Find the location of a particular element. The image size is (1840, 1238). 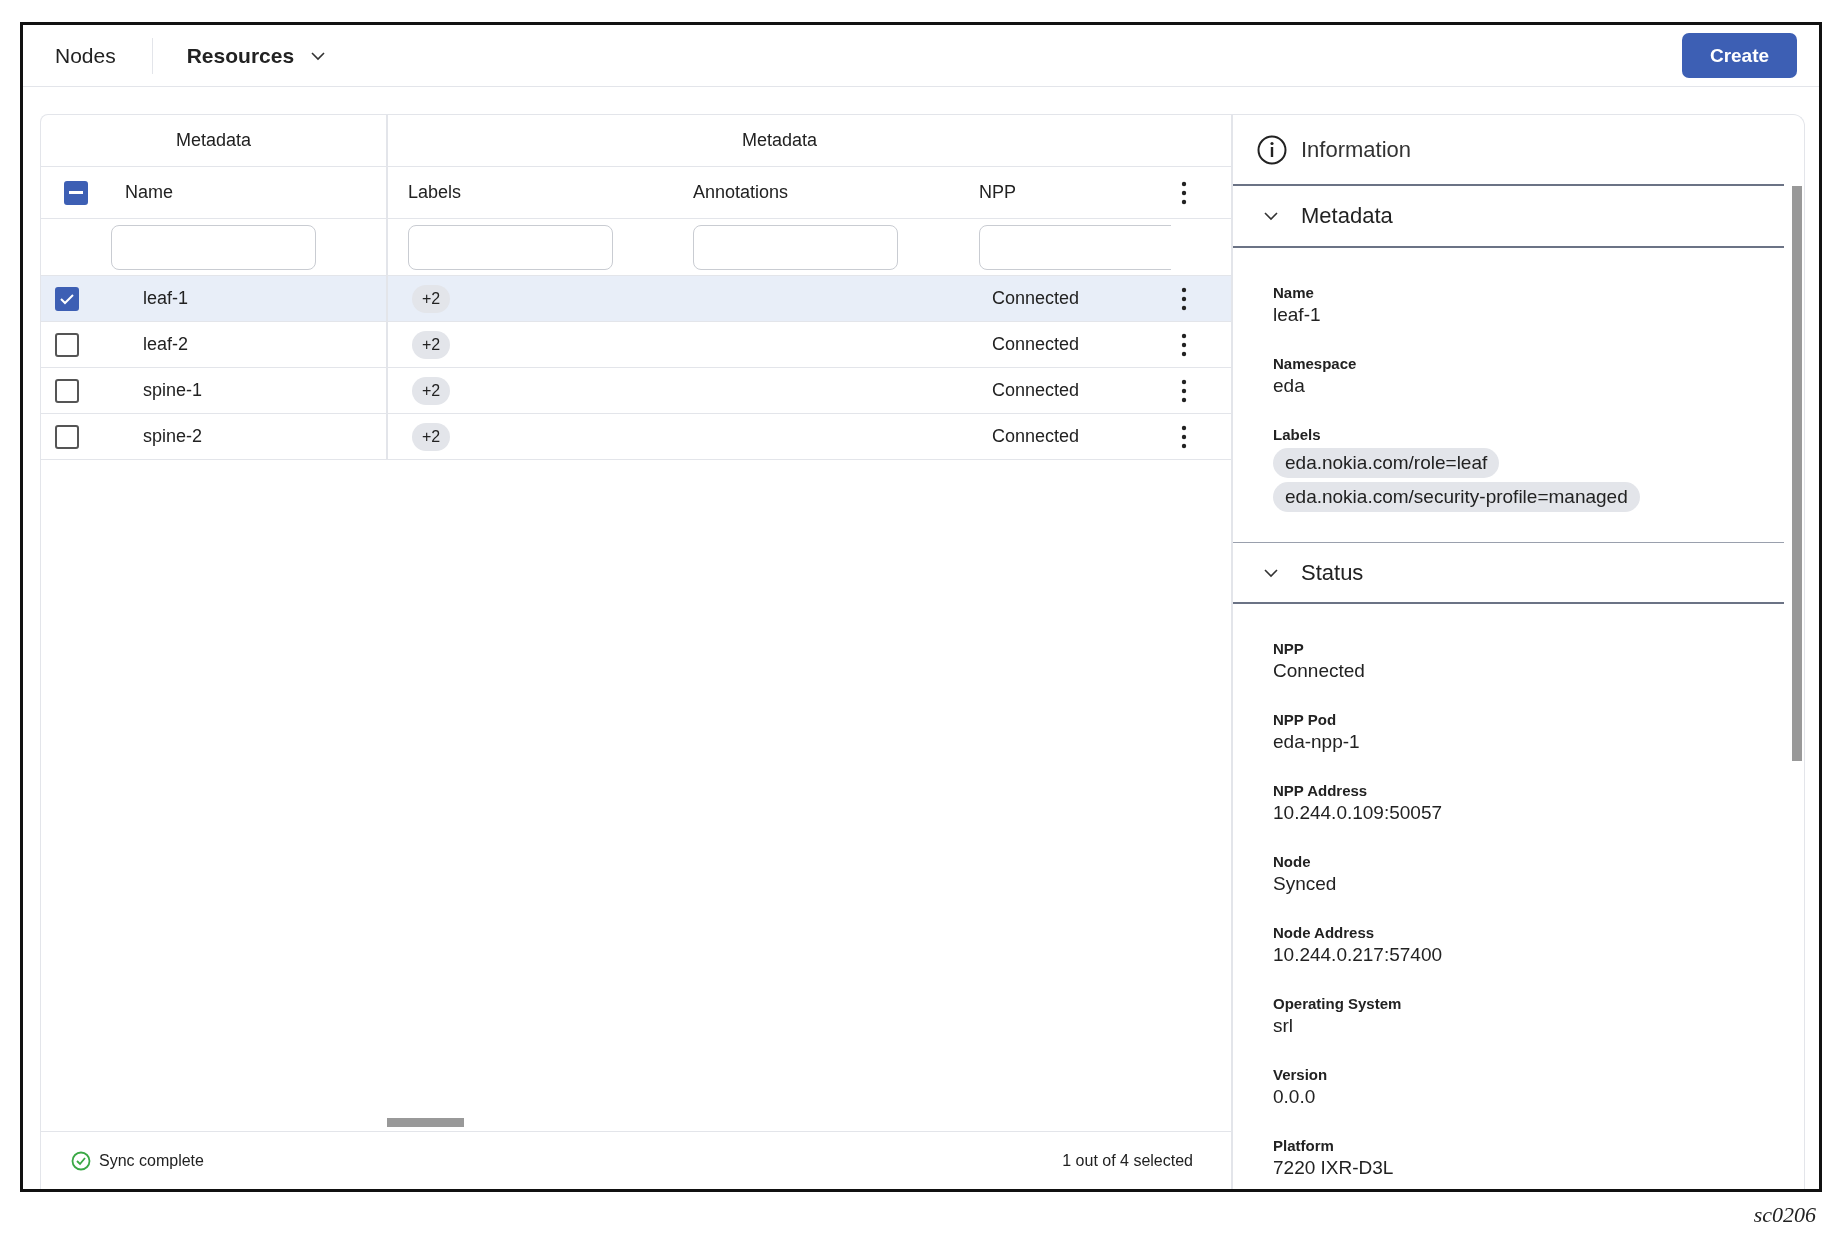

field-label: NPP Pod is located at coordinates (1305, 719).